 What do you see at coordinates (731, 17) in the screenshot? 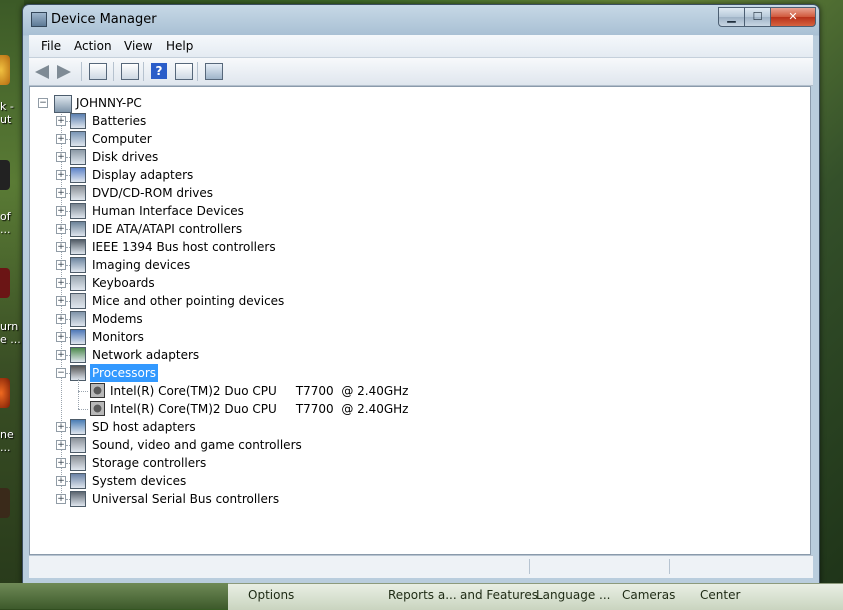
I see `minimize-button: ▁` at bounding box center [731, 17].